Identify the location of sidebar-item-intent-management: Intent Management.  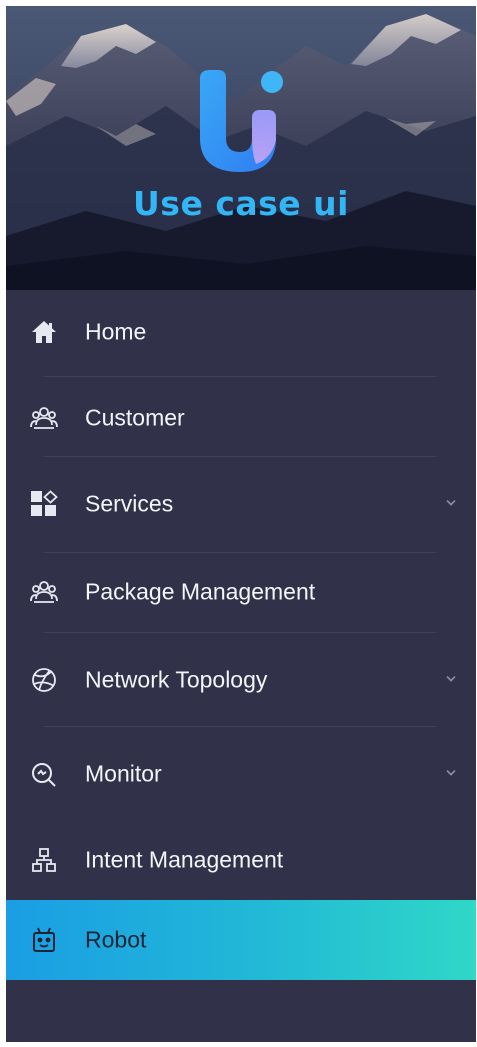
(241, 860).